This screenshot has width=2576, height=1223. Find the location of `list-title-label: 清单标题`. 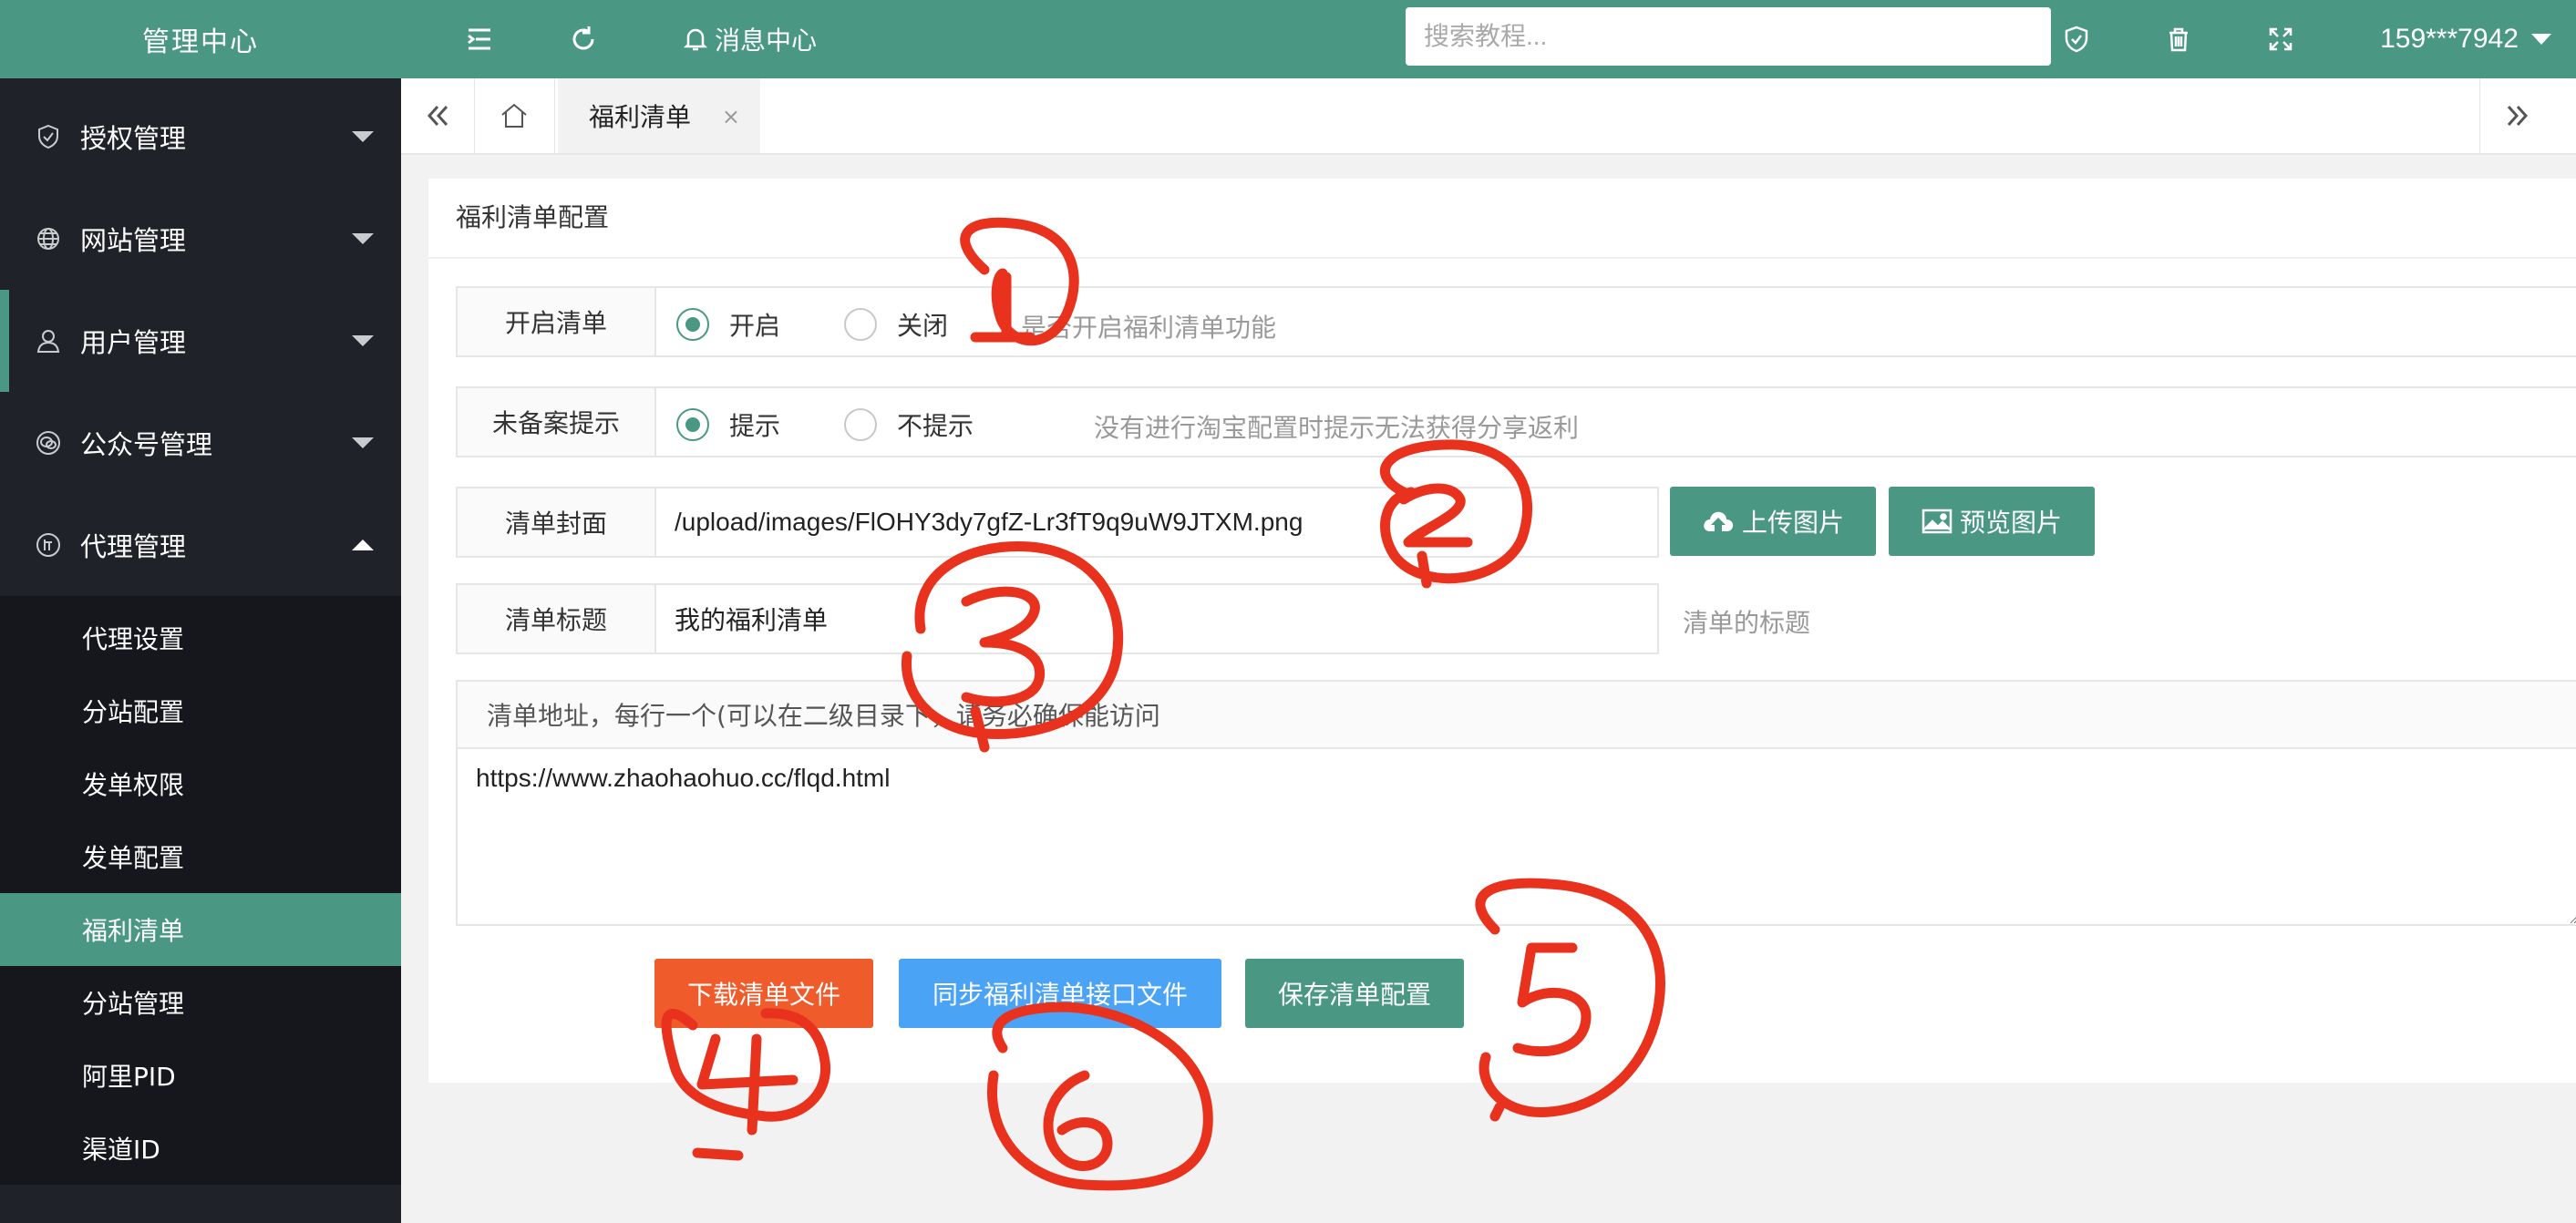

list-title-label: 清单标题 is located at coordinates (556, 618).